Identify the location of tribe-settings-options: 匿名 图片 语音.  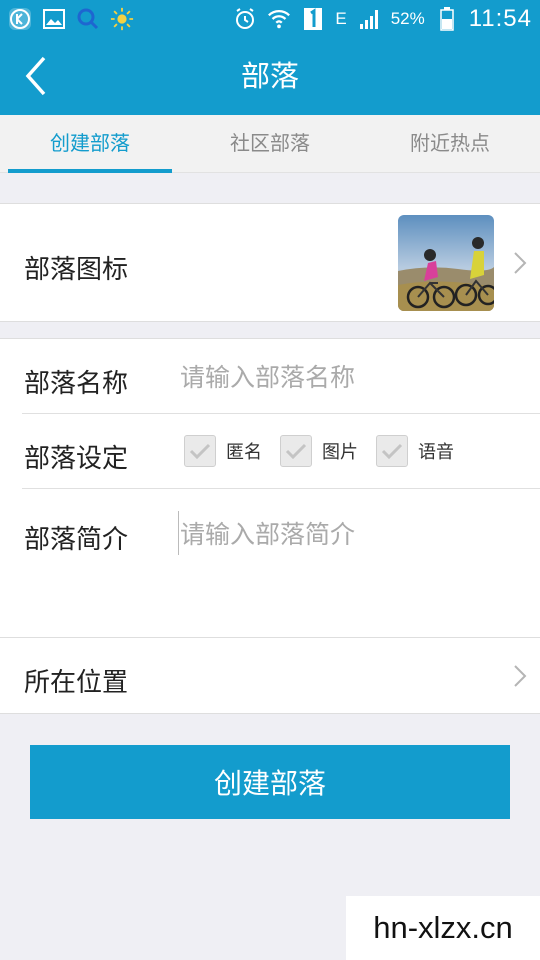
(319, 451).